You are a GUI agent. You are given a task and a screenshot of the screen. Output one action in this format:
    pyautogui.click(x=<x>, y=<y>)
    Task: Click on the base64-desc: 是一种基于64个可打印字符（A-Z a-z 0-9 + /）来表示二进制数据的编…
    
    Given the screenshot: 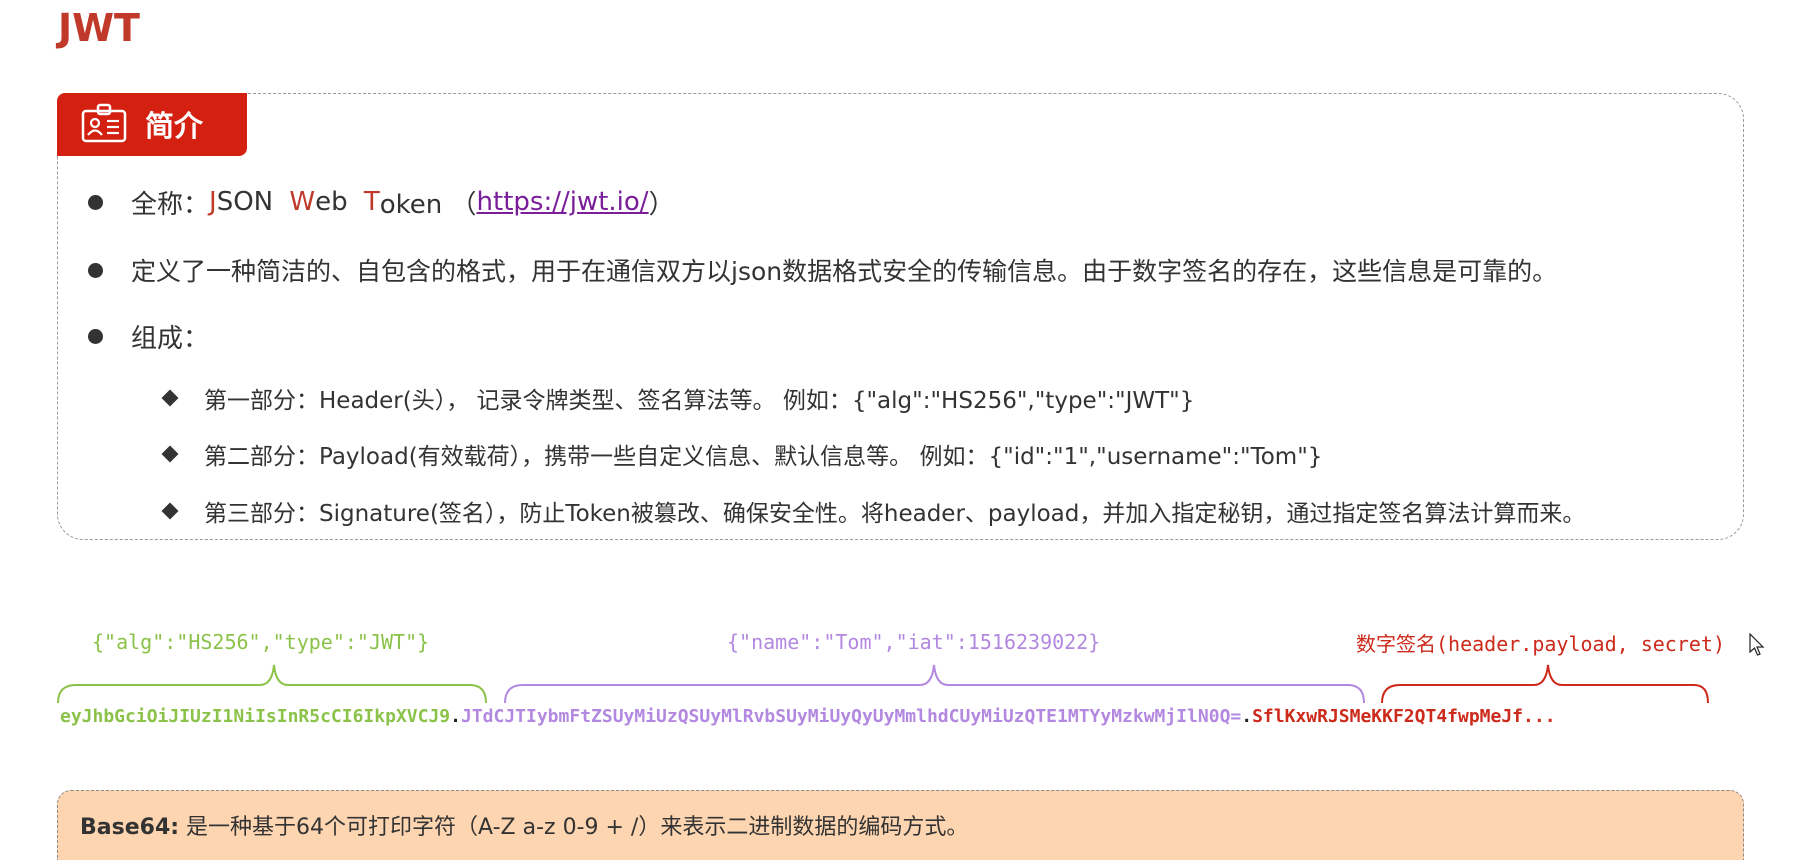 What is the action you would take?
    pyautogui.click(x=574, y=827)
    